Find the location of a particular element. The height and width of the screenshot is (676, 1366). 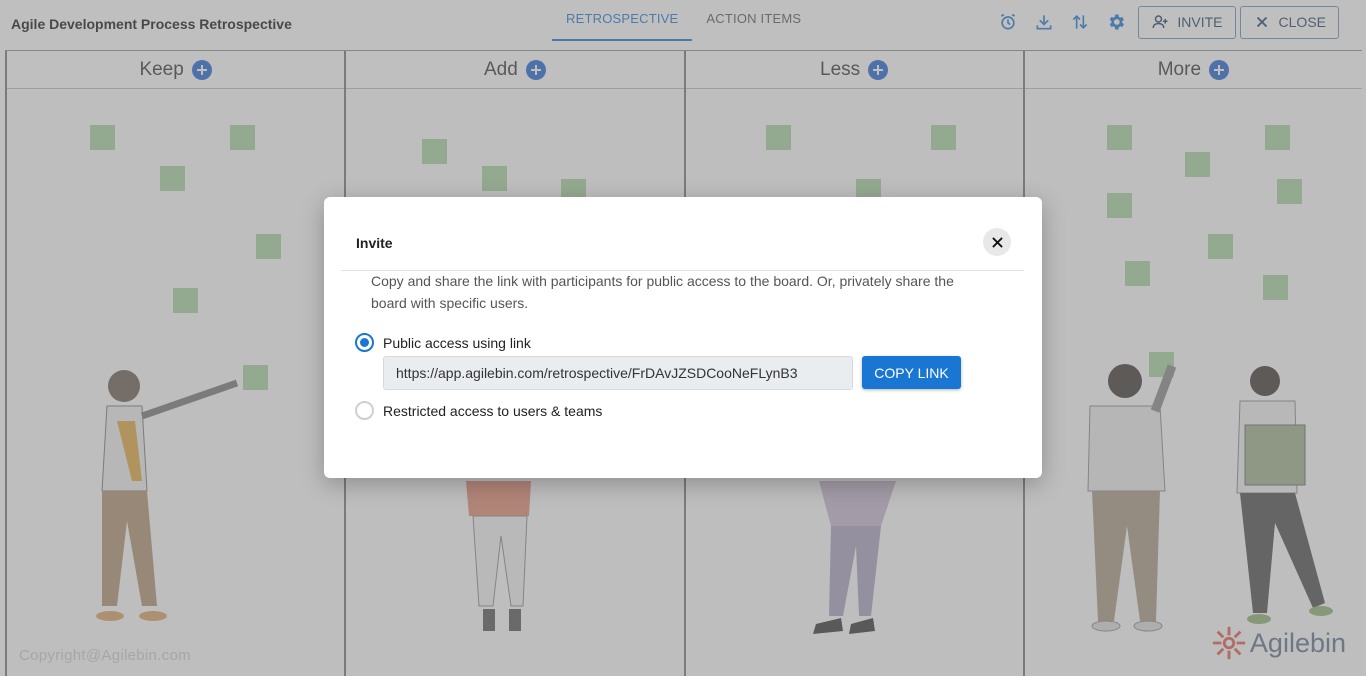

dialog-close-button is located at coordinates (997, 242).